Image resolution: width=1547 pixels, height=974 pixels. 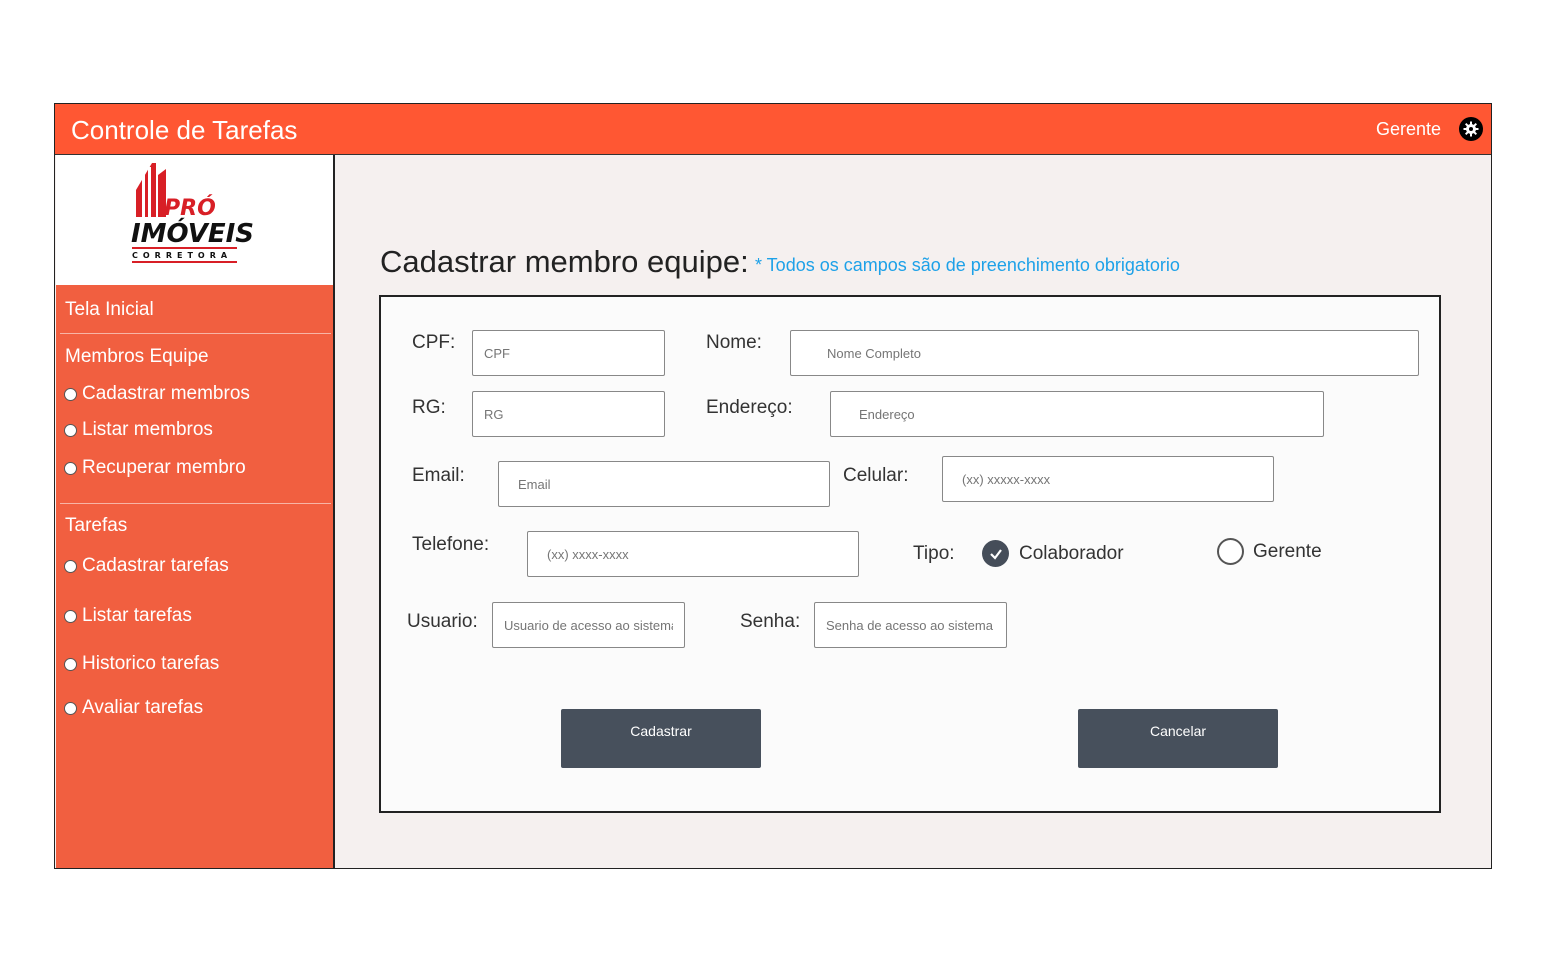 What do you see at coordinates (588, 625) in the screenshot?
I see `usuario-input` at bounding box center [588, 625].